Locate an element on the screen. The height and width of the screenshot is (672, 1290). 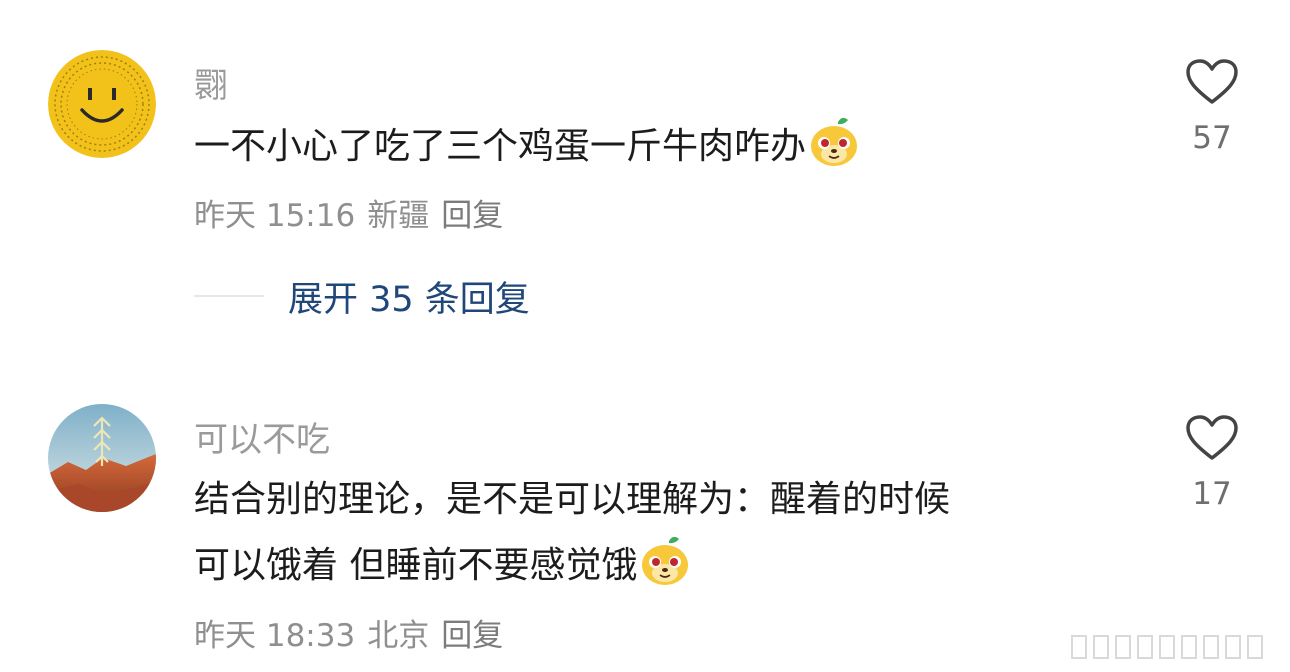
username: 可以不吃 is located at coordinates (262, 436).